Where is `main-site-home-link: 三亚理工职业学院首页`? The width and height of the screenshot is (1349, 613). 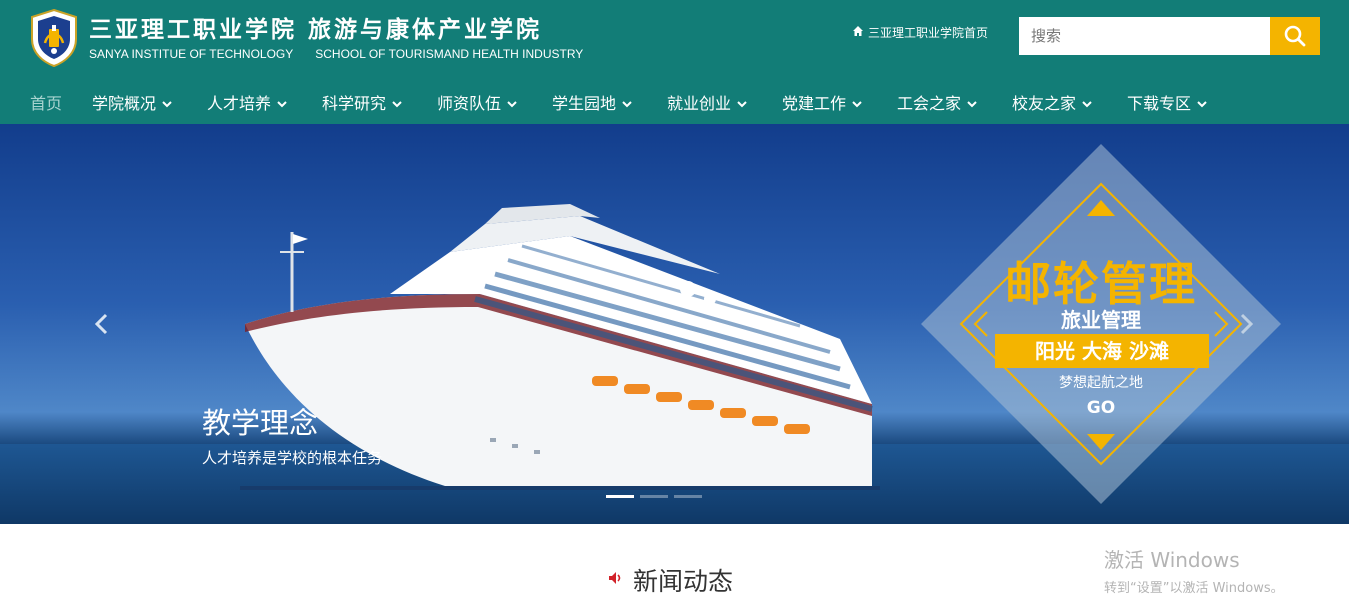
main-site-home-link: 三亚理工职业学院首页 is located at coordinates (920, 32).